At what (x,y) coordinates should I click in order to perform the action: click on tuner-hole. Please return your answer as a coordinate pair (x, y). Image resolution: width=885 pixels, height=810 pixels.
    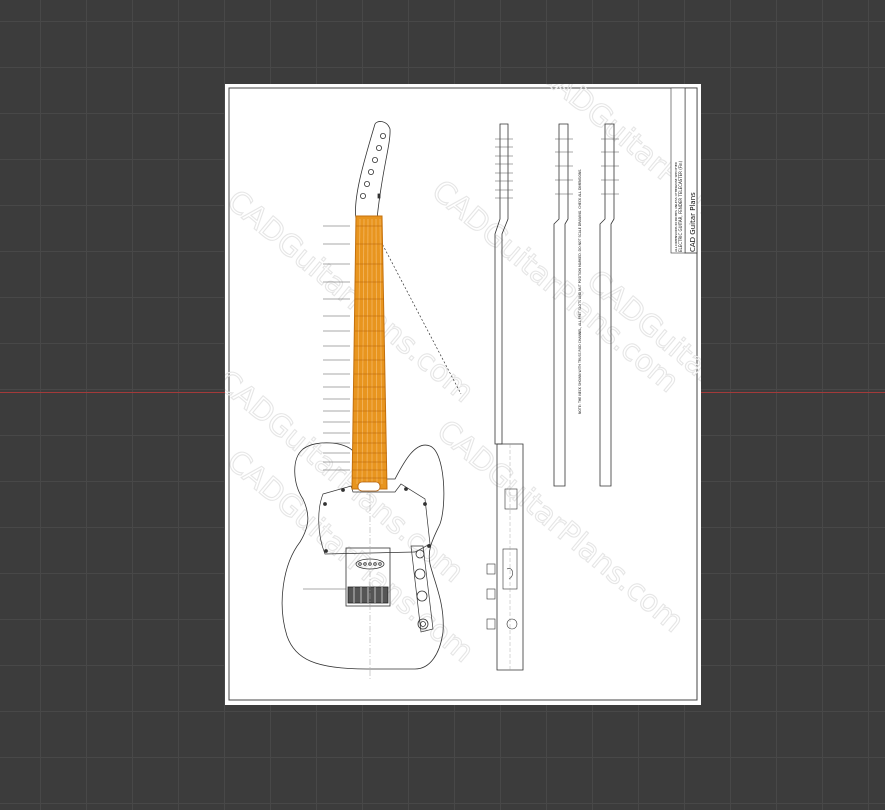
    Looking at the image, I should click on (382, 136).